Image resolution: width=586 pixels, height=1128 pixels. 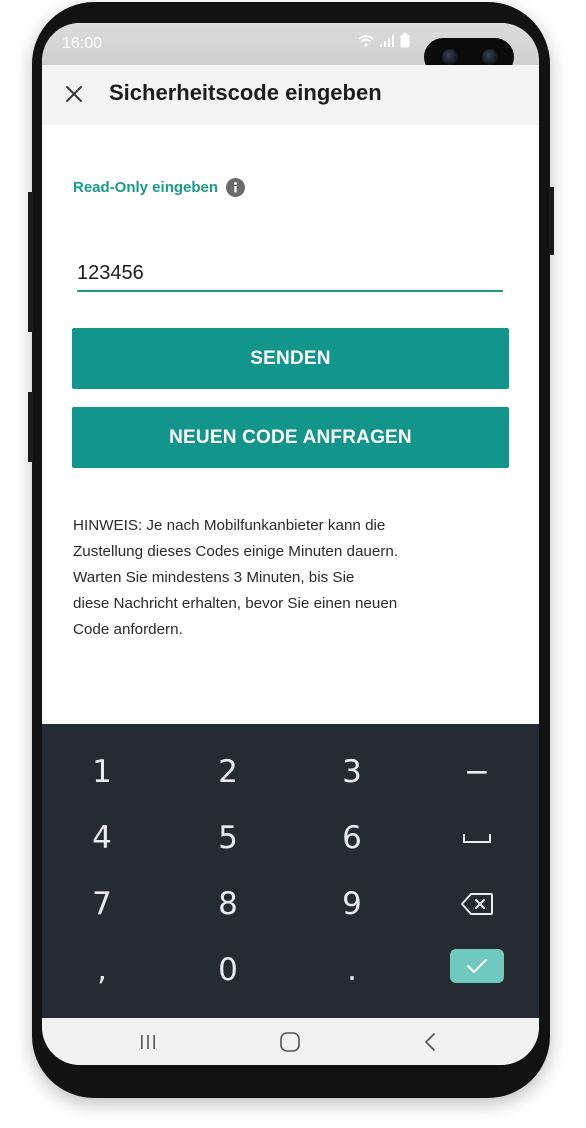 I want to click on app-bar: Sicherheitscode eingeben, so click(x=290, y=95).